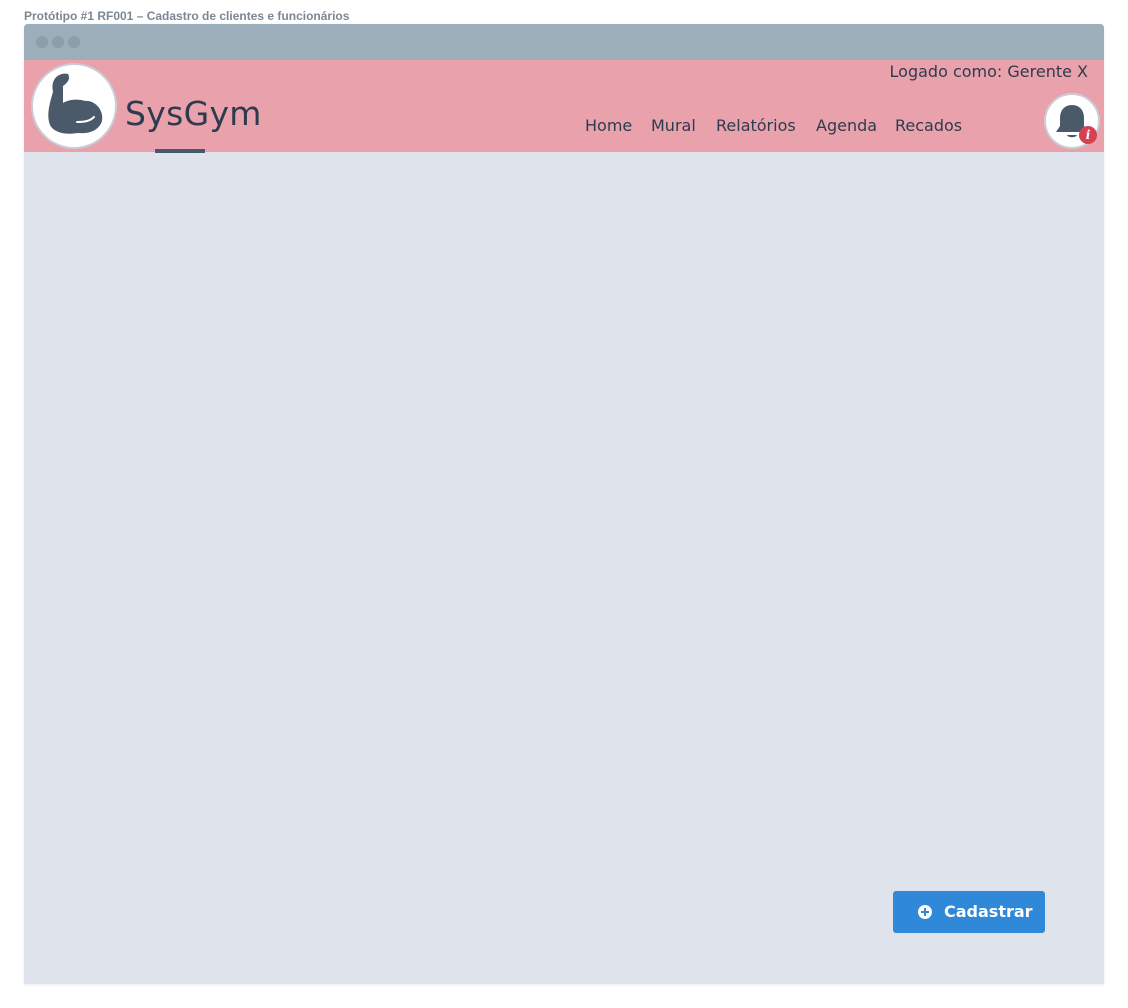 This screenshot has width=1128, height=1008. Describe the element at coordinates (673, 125) in the screenshot. I see `nav-mural: Mural` at that location.